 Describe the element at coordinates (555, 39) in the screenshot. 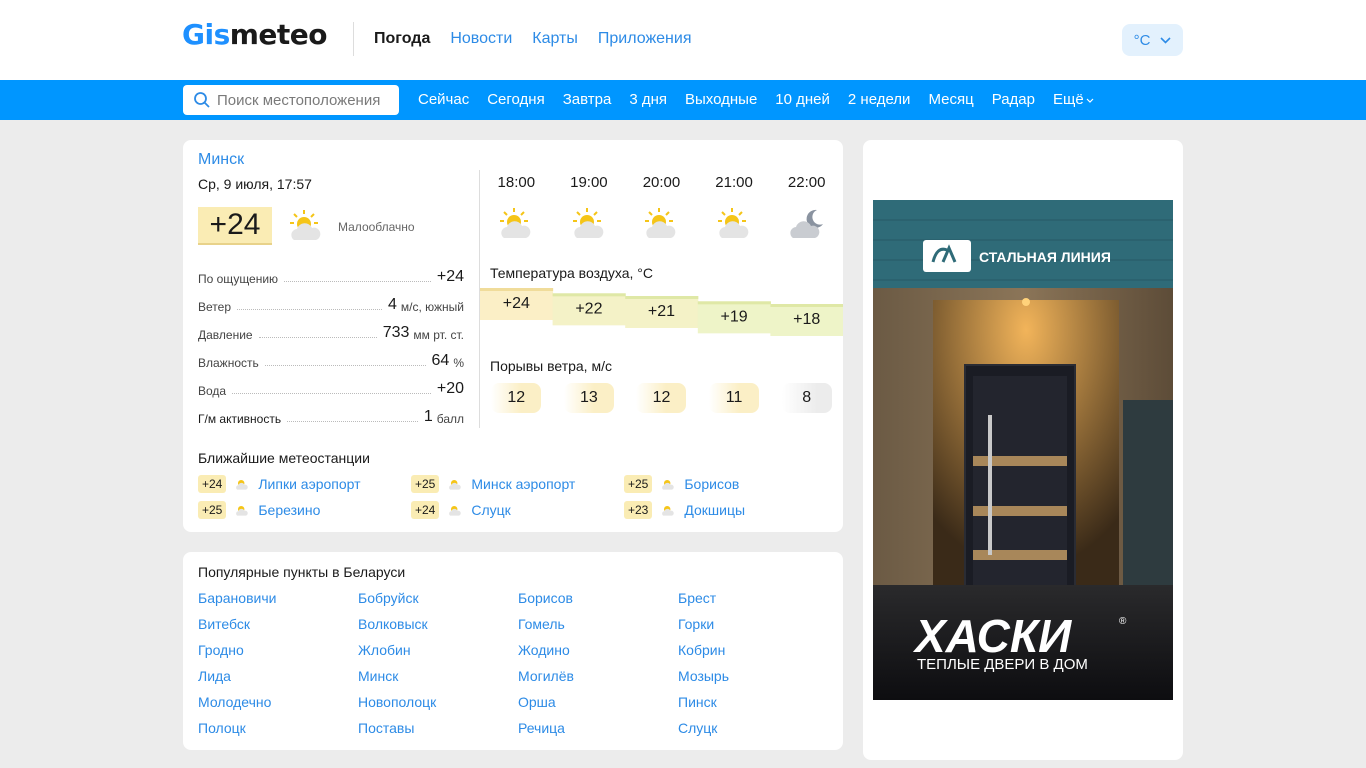

I see `nav-maps: Карты` at that location.